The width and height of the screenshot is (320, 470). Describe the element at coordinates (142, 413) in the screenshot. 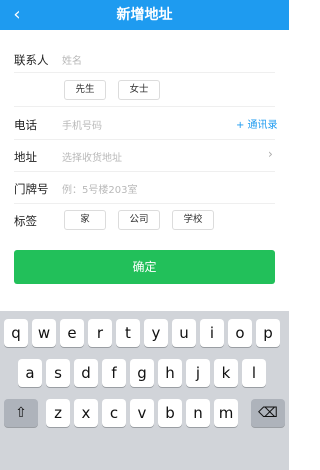

I see `key-v: v` at that location.